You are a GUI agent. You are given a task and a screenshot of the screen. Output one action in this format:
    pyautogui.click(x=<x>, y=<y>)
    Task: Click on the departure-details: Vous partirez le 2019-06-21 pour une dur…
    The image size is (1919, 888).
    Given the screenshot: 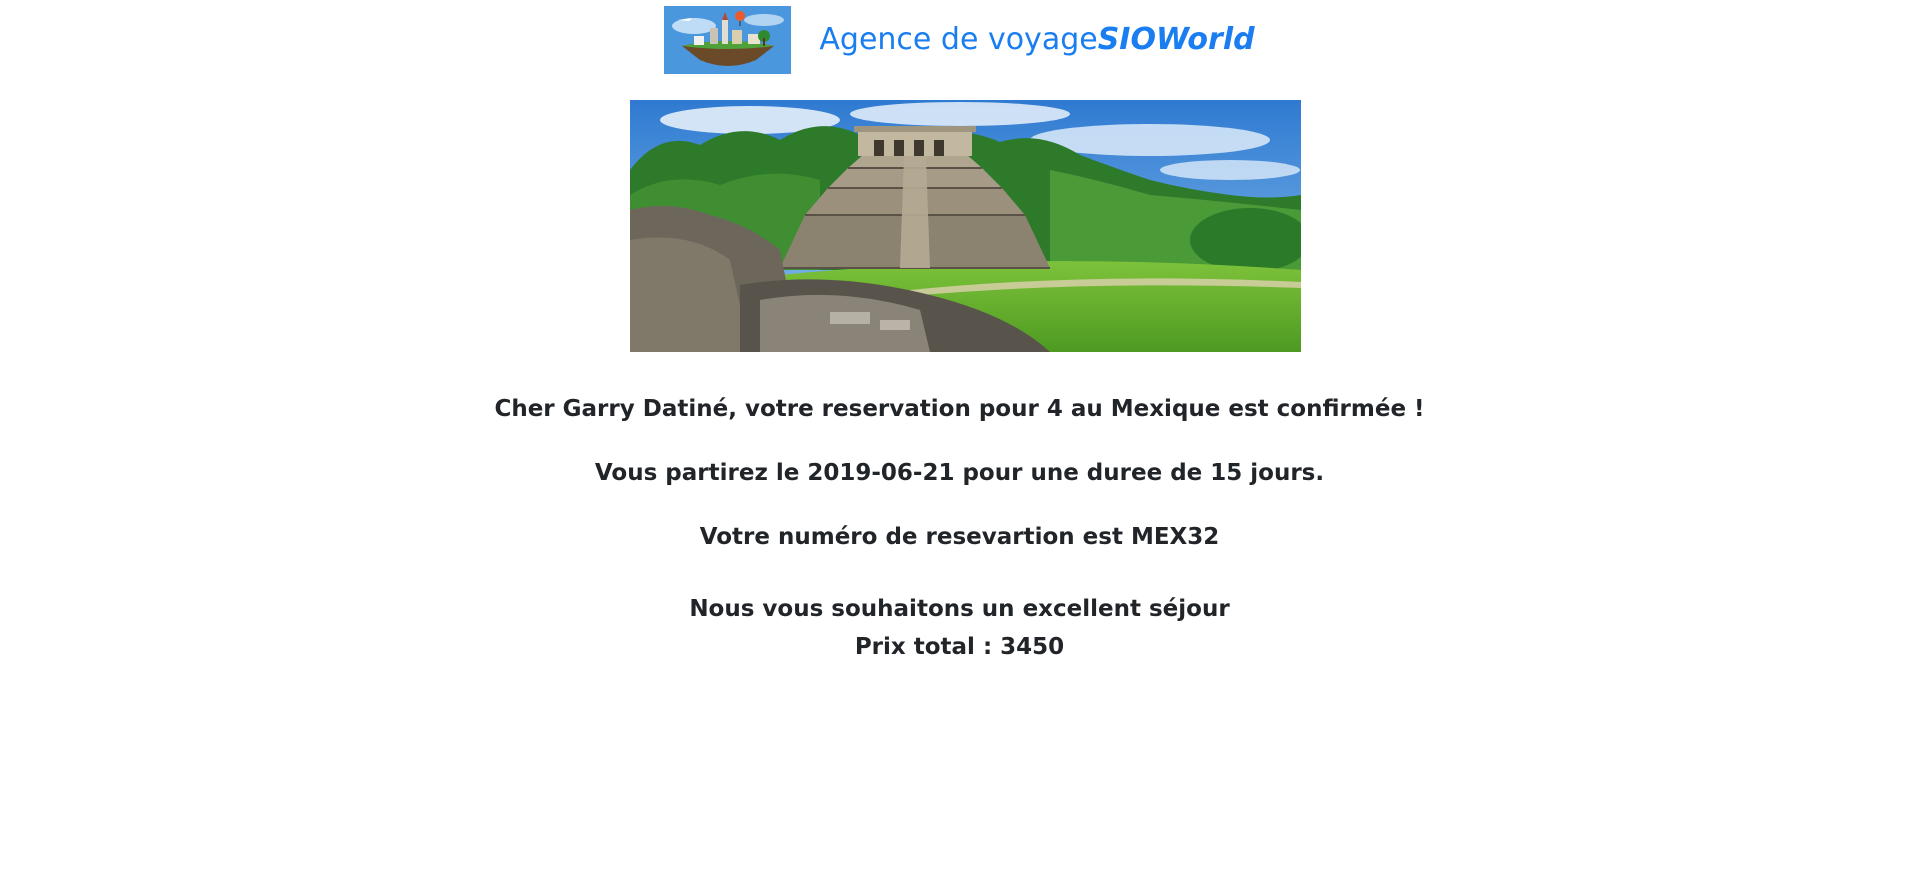 What is the action you would take?
    pyautogui.click(x=959, y=473)
    